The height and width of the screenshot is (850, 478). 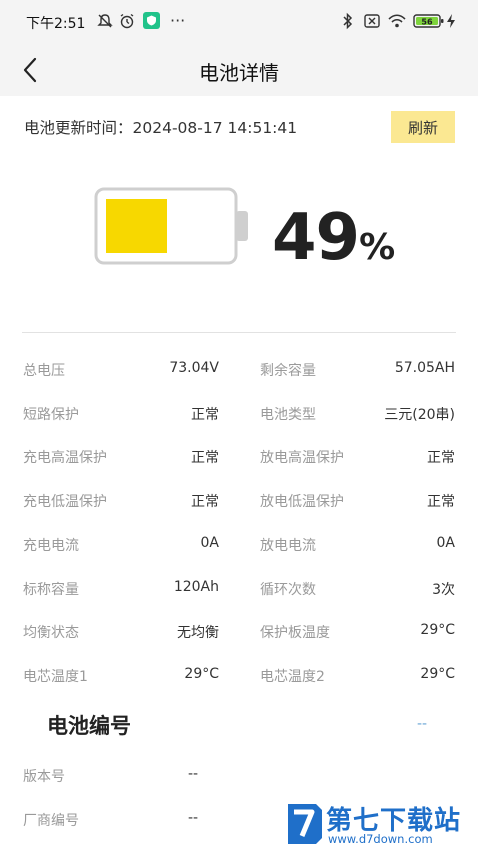 I want to click on watermark-logo: 第七下载站 www.d7down.com, so click(x=380, y=824).